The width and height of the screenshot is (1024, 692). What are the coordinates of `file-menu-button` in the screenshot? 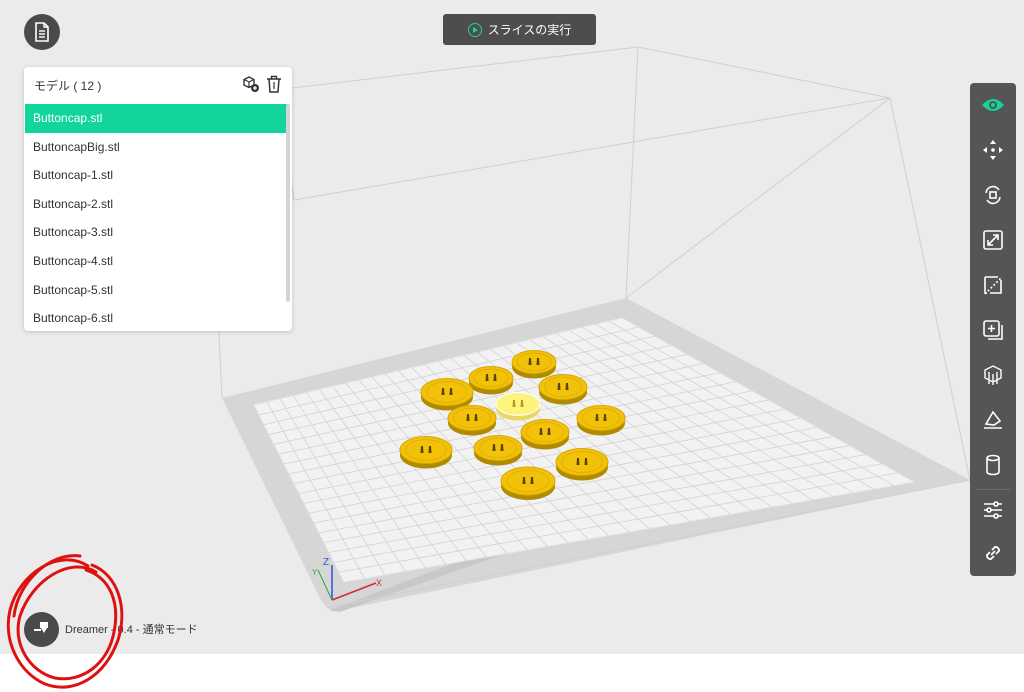 It's located at (42, 32).